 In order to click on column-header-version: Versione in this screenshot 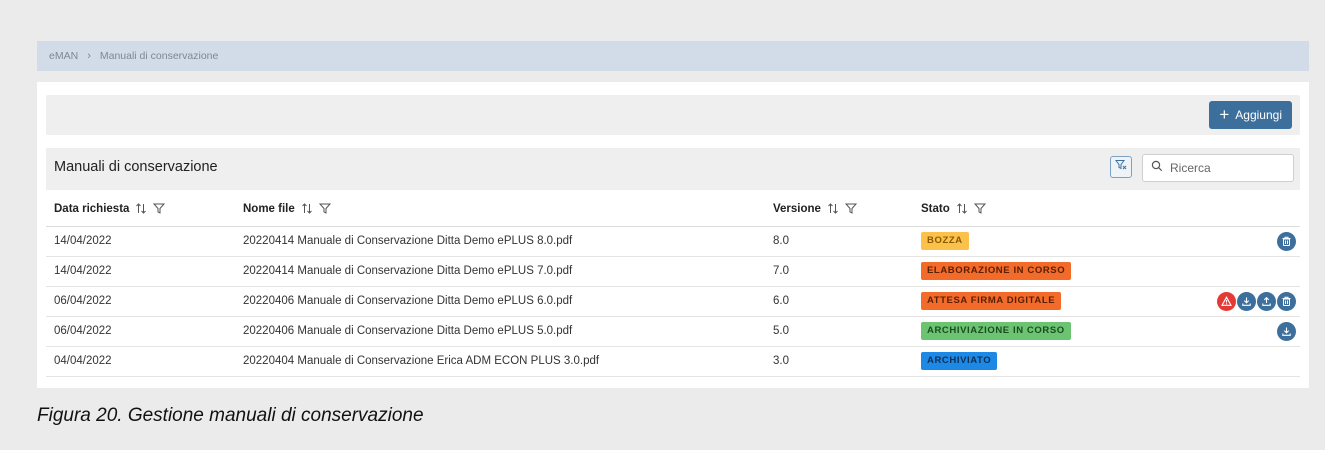, I will do `click(839, 209)`.